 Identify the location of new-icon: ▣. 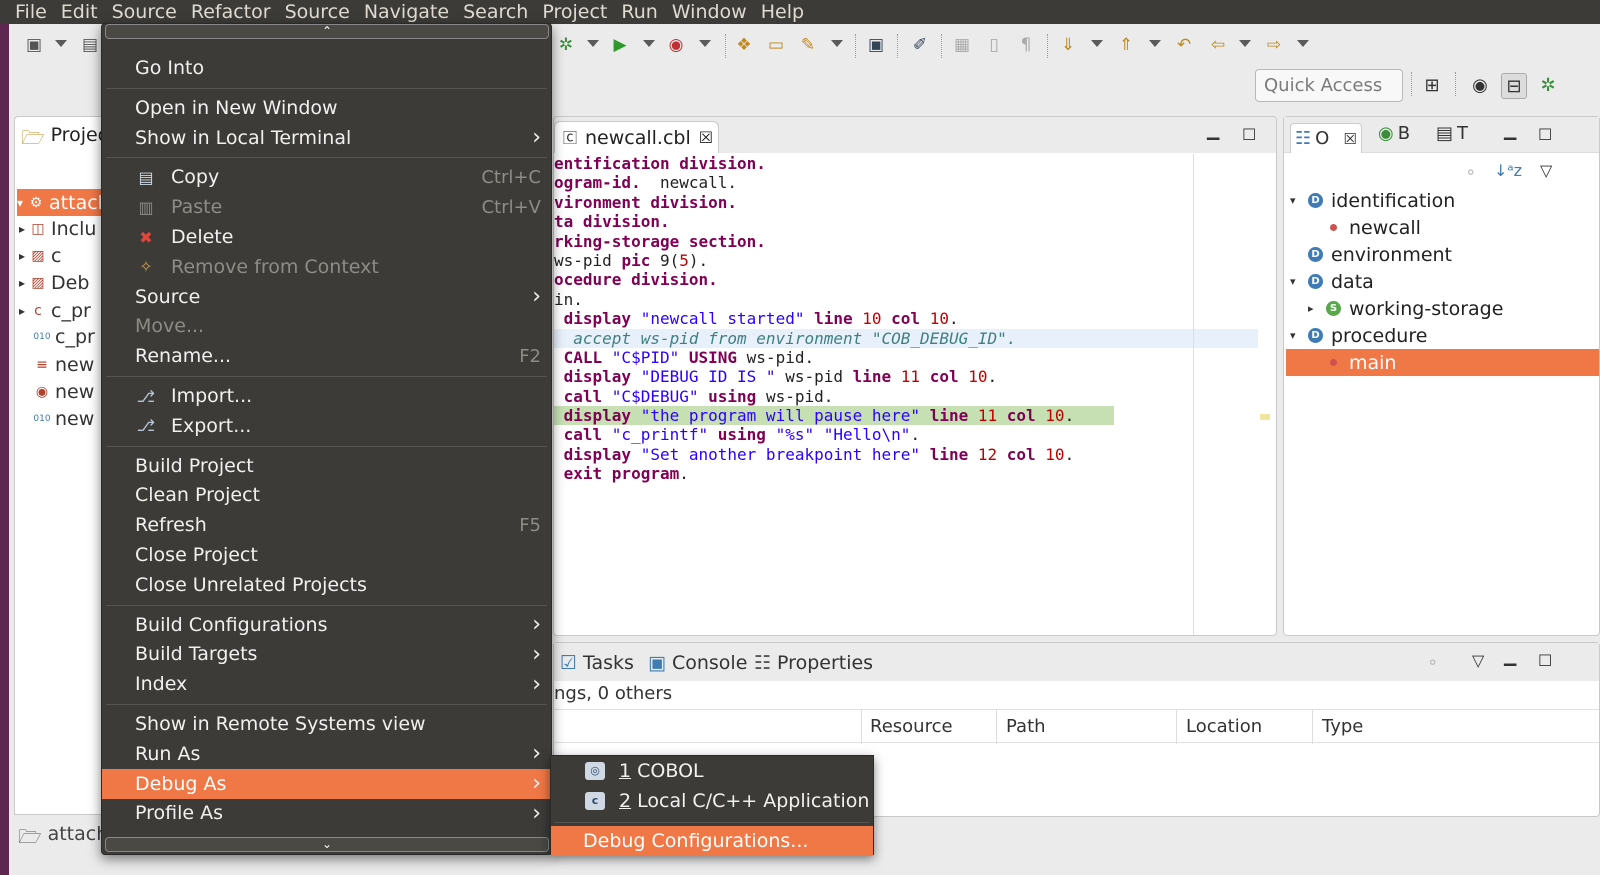
(34, 45).